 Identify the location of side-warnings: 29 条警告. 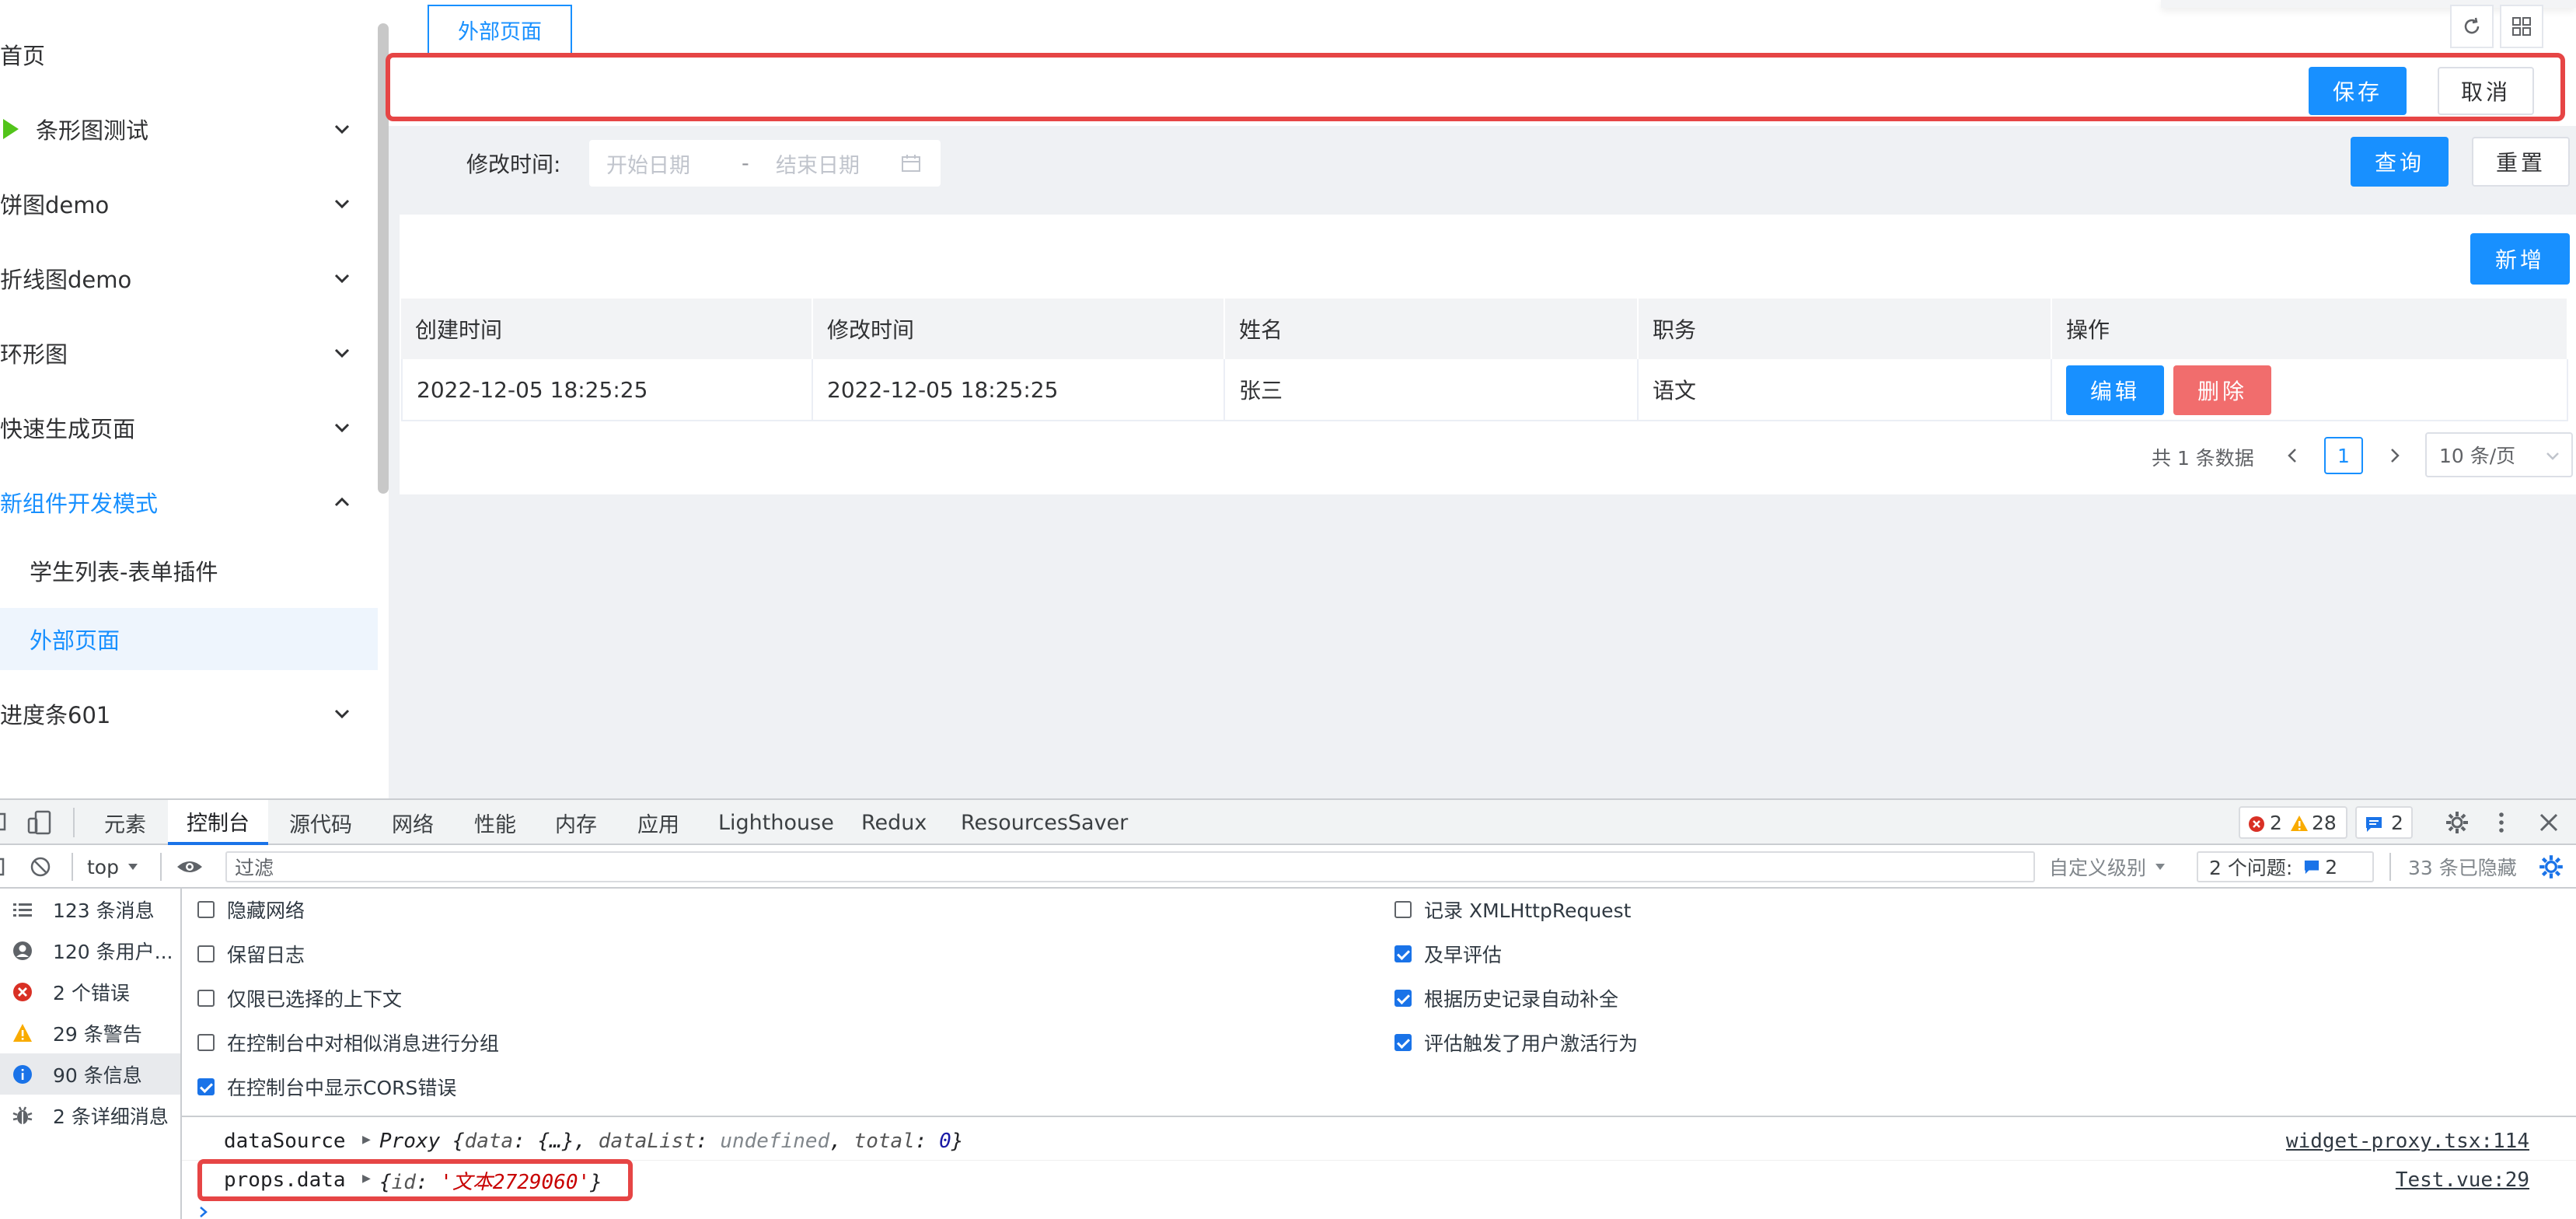
(90, 1032).